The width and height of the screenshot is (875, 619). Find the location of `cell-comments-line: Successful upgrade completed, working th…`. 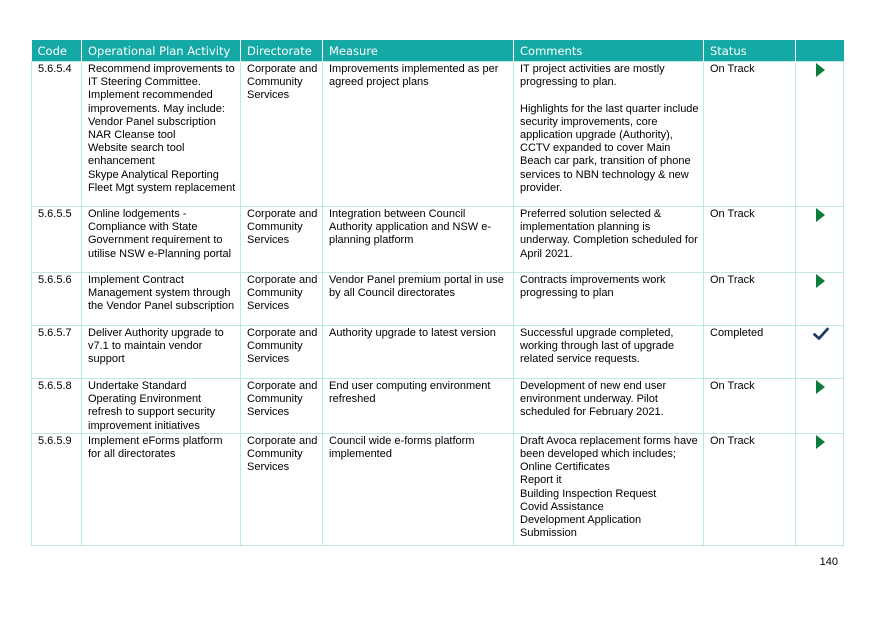

cell-comments-line: Successful upgrade completed, working th… is located at coordinates (597, 346).